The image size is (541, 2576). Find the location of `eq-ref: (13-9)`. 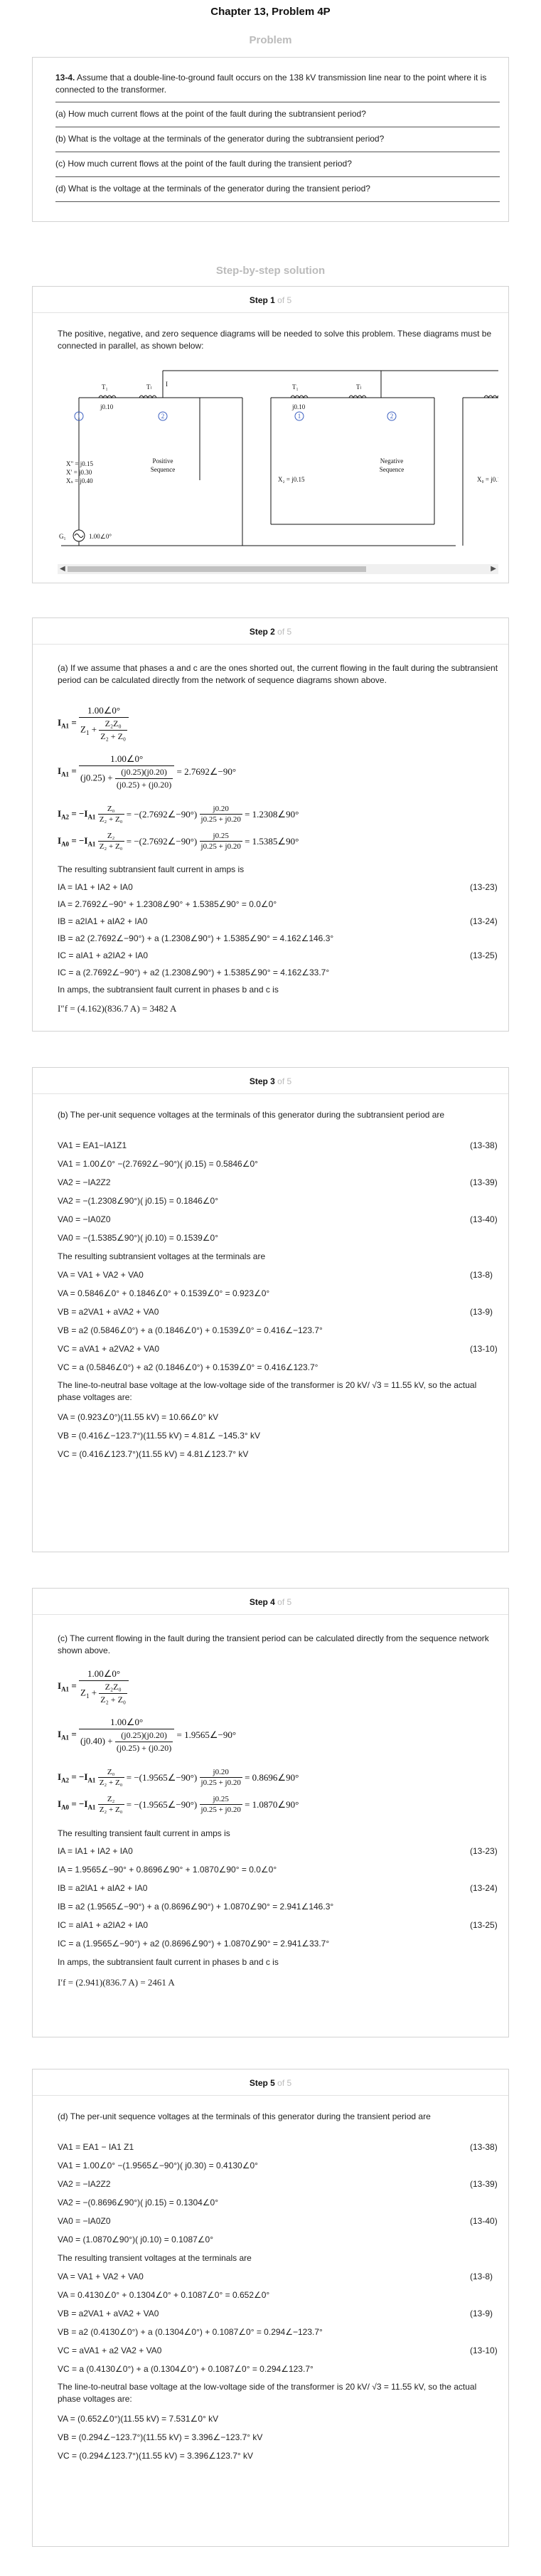

eq-ref: (13-9) is located at coordinates (482, 2313).